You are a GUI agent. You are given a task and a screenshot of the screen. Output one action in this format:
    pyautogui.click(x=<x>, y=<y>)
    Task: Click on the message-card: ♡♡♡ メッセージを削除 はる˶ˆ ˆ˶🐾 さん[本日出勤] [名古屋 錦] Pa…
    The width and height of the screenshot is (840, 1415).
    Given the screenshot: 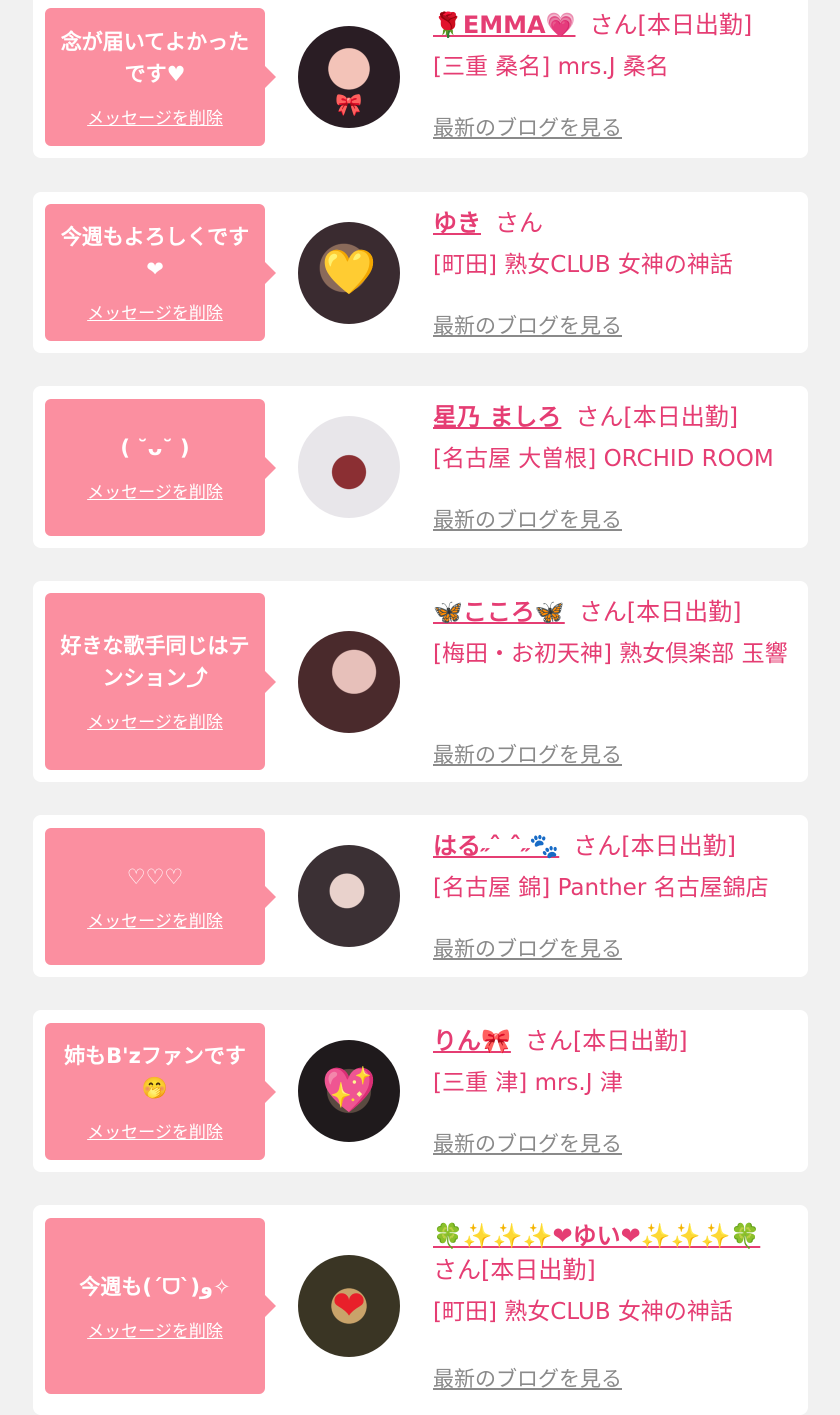 What is the action you would take?
    pyautogui.click(x=420, y=896)
    